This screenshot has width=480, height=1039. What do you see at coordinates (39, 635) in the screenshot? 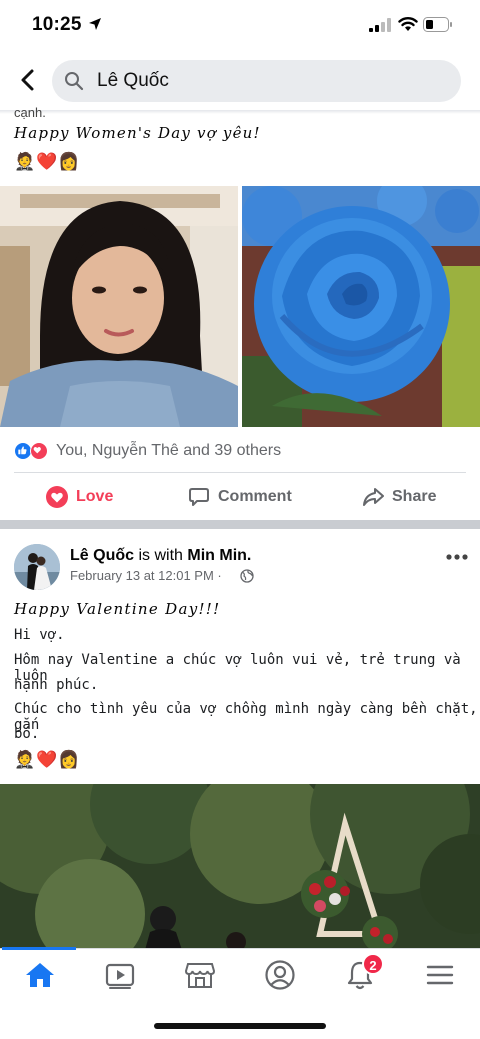
I see `post-text-line: Hi vợ.` at bounding box center [39, 635].